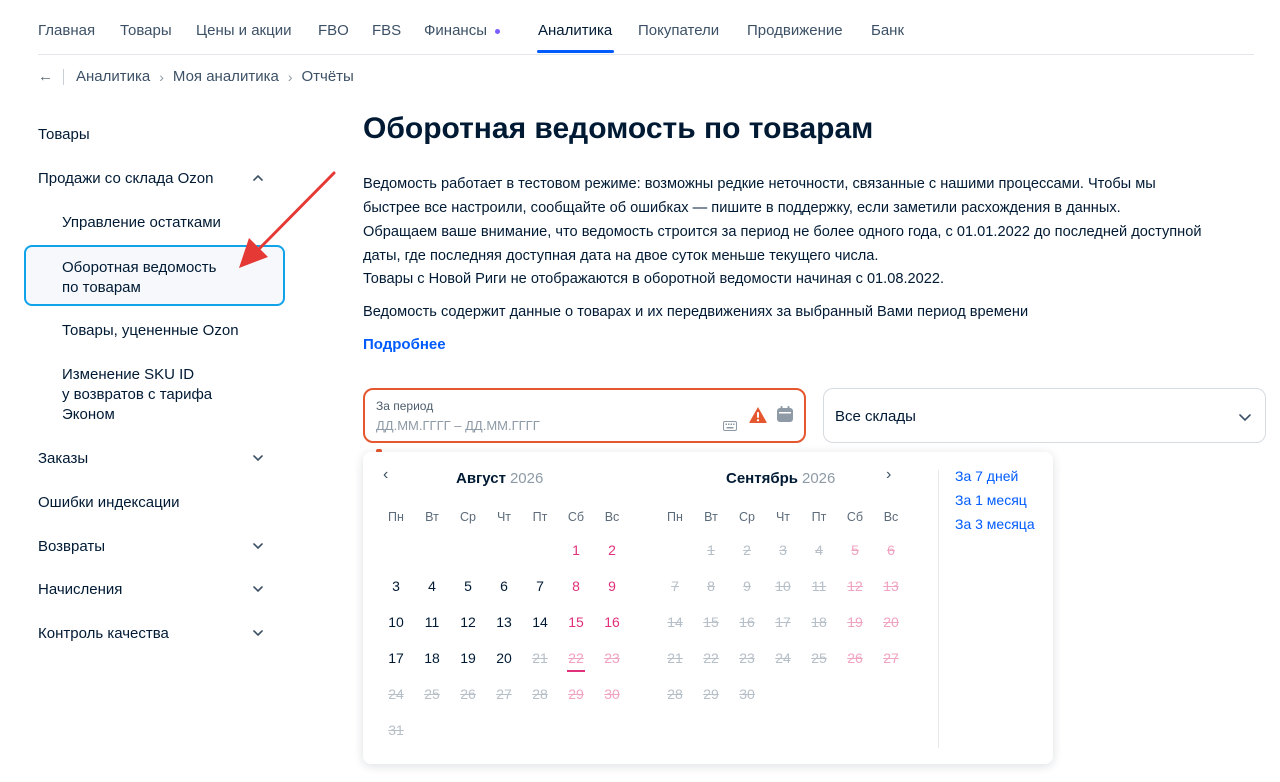  What do you see at coordinates (468, 586) in the screenshot?
I see `left-day-5: 5` at bounding box center [468, 586].